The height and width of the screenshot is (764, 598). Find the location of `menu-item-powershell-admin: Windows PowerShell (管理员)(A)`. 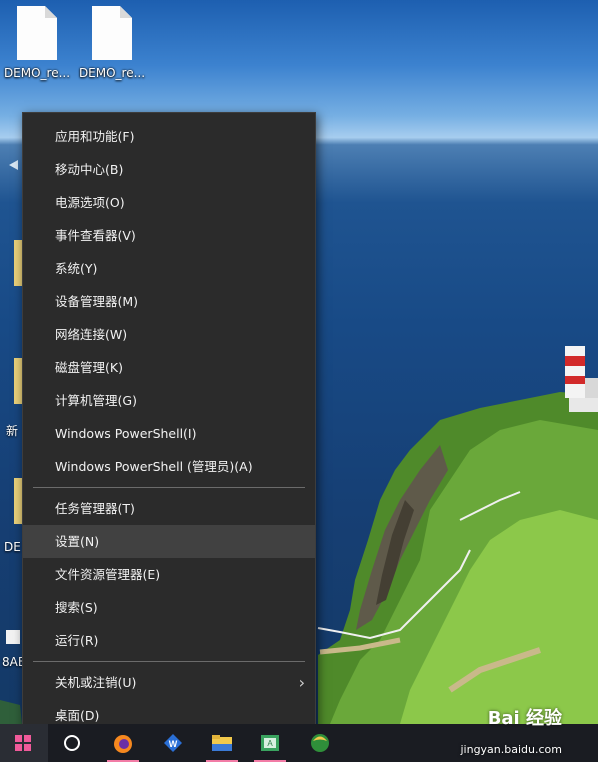

menu-item-powershell-admin: Windows PowerShell (管理员)(A) is located at coordinates (169, 466).